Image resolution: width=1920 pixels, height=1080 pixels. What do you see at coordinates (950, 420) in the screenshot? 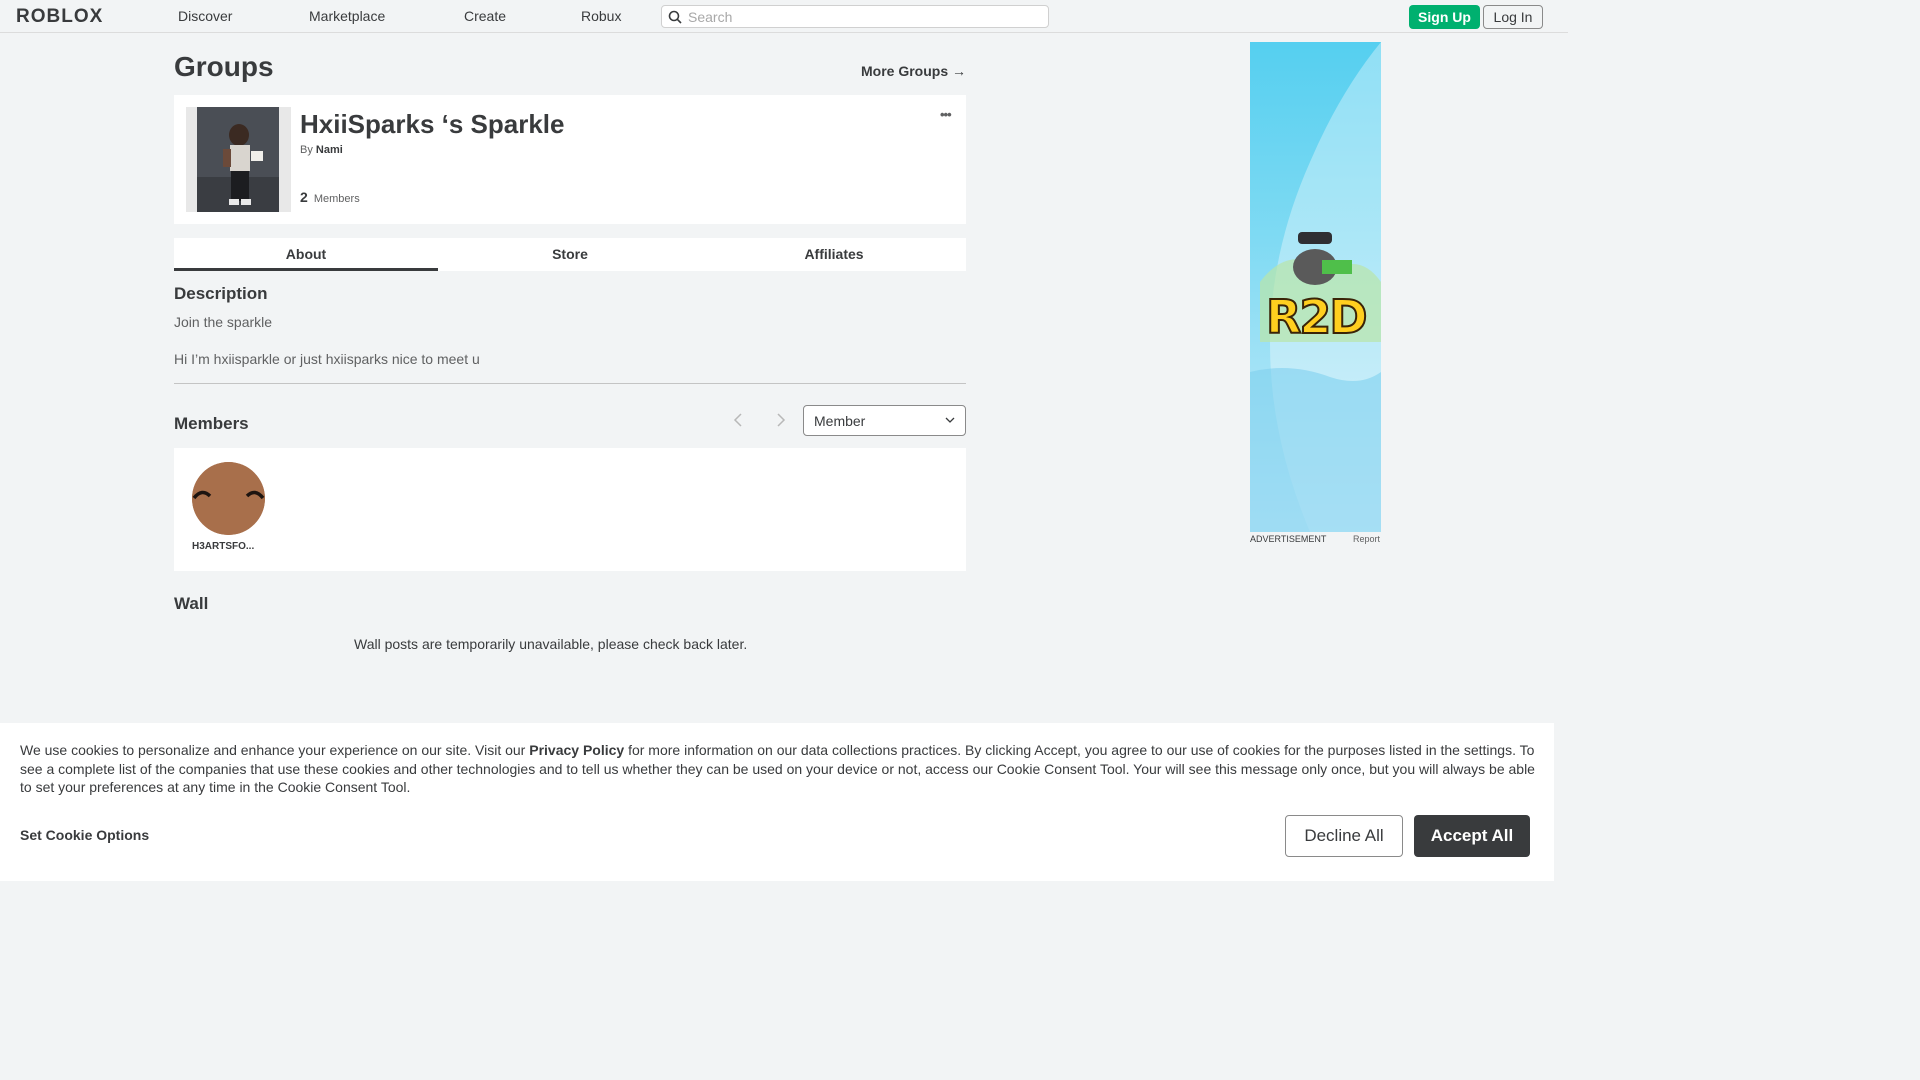
I see `chevron-down-icon` at bounding box center [950, 420].